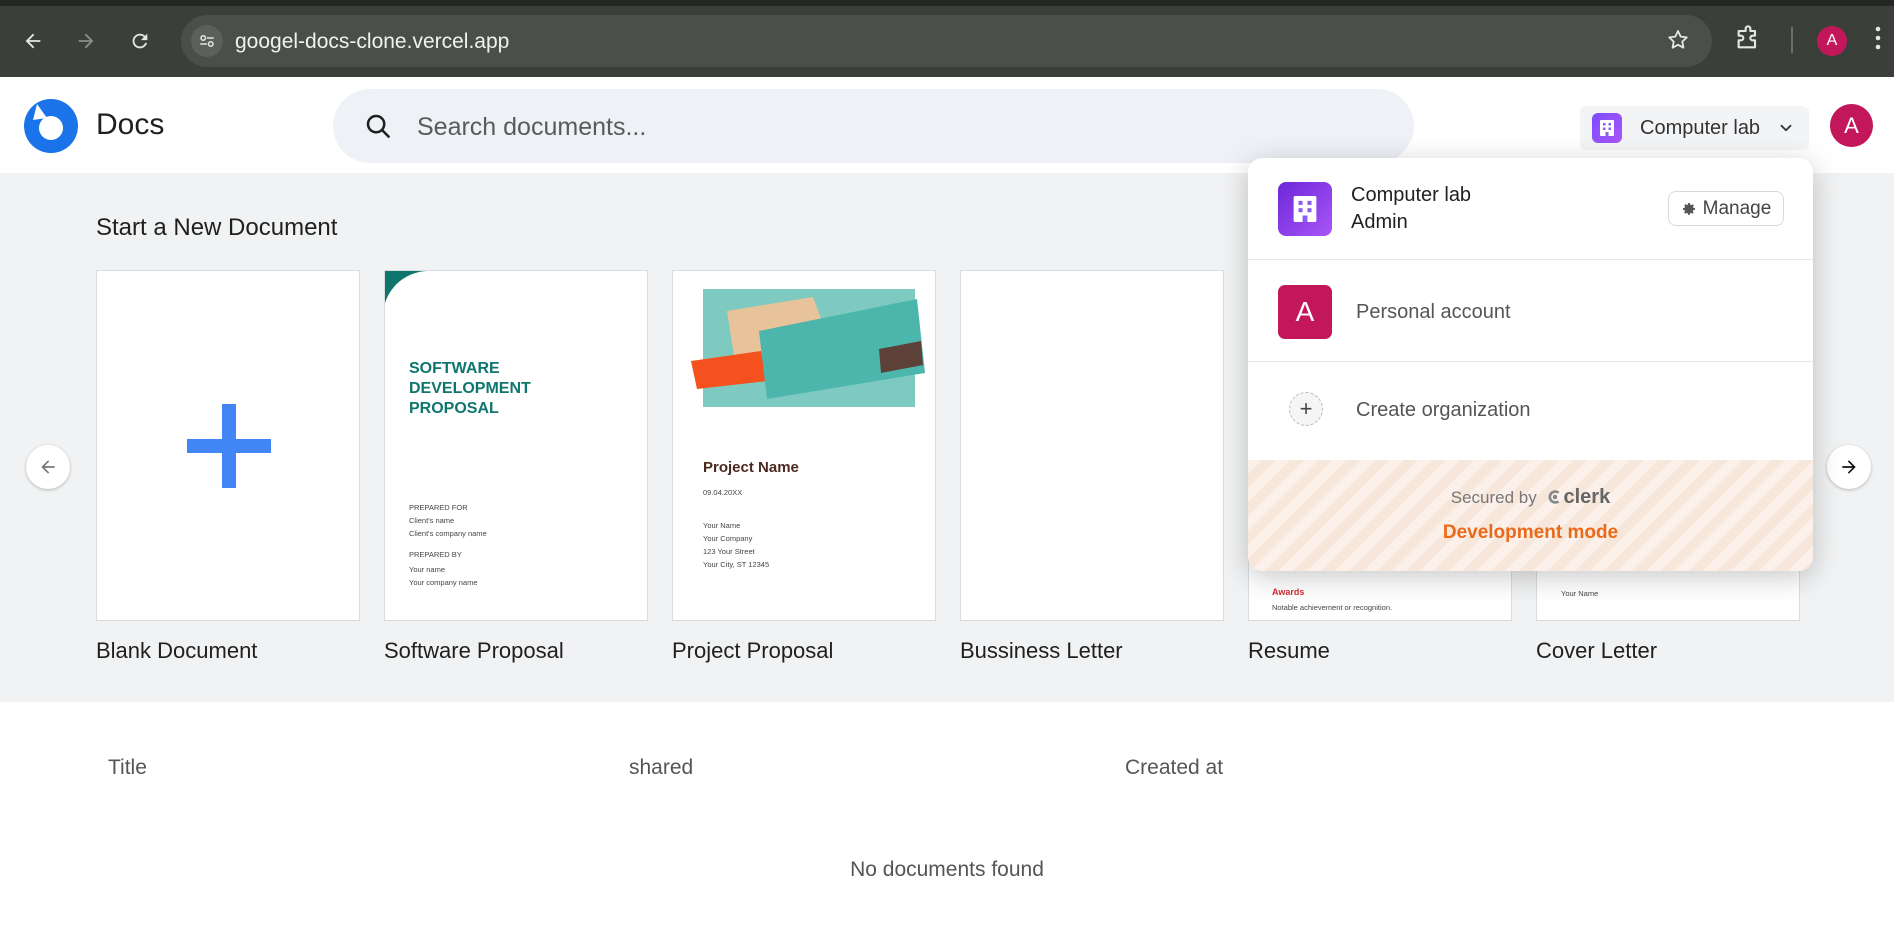  Describe the element at coordinates (408, 287) in the screenshot. I see `corner-decoration` at that location.